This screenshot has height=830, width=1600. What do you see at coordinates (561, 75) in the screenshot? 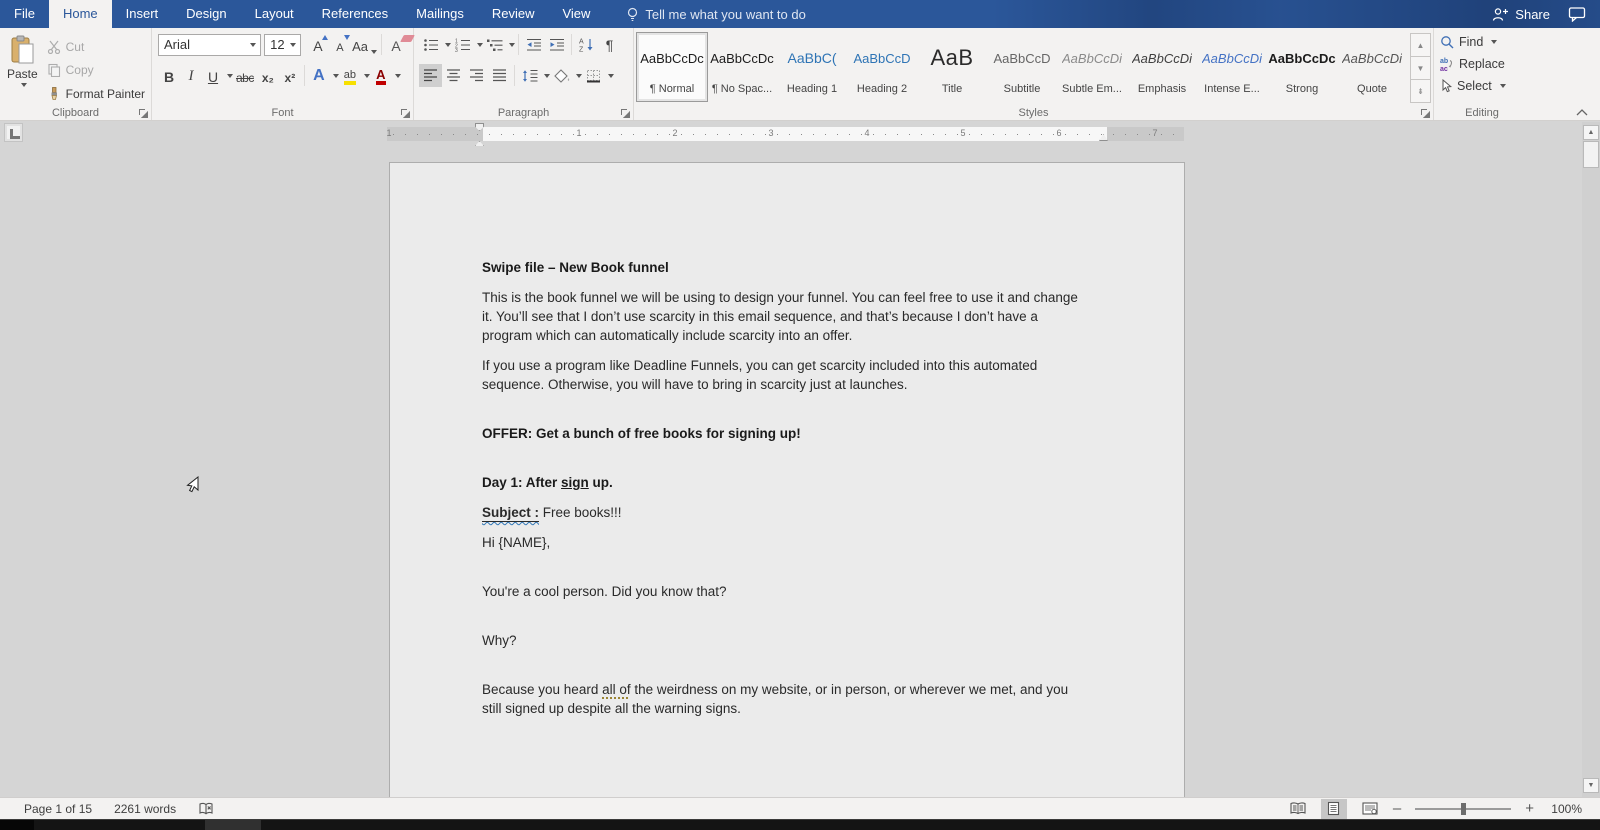
I see `shading-button` at bounding box center [561, 75].